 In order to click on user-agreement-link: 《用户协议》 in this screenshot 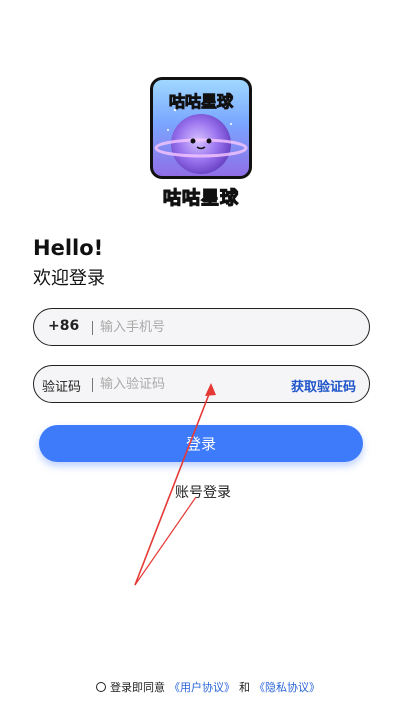, I will do `click(202, 687)`.